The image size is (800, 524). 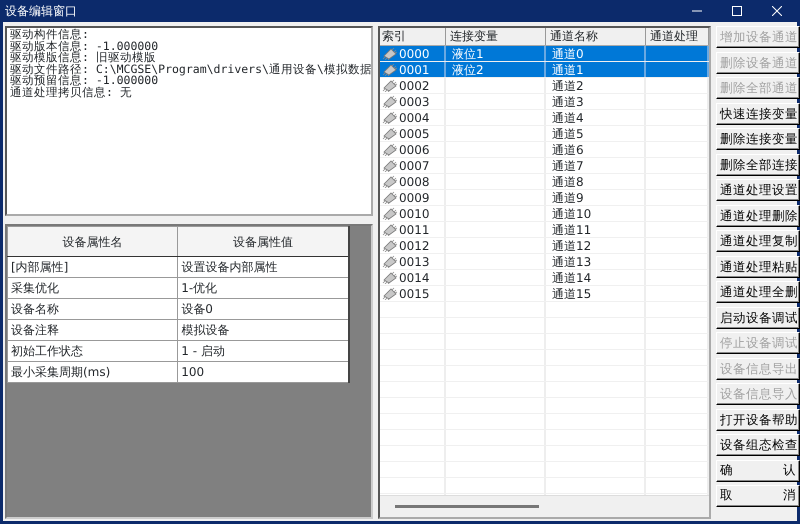 I want to click on table-cell: 设备注释, so click(x=93, y=330).